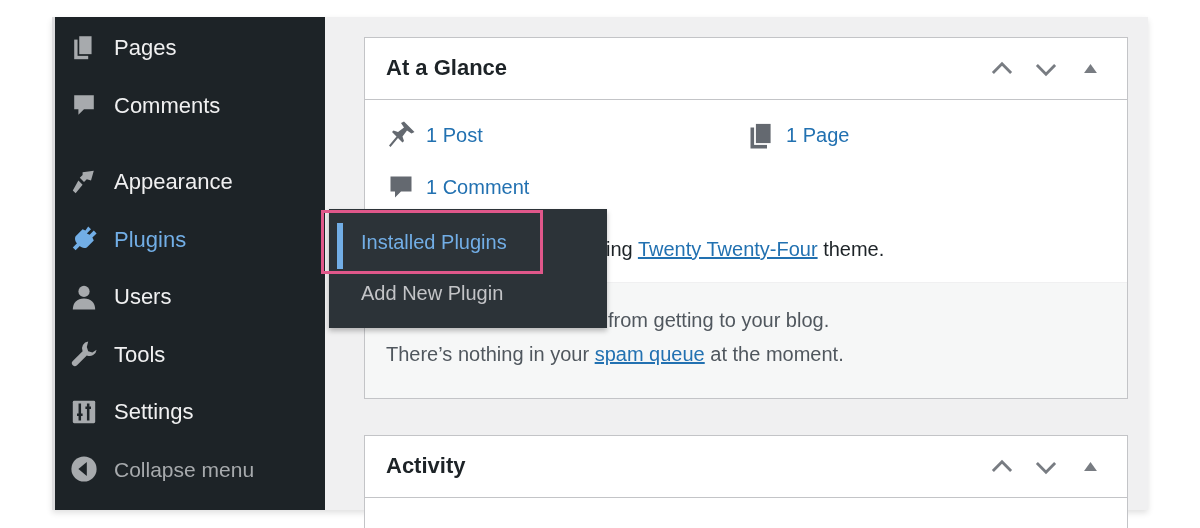 This screenshot has width=1200, height=528. I want to click on widget-title: Activity, so click(426, 466).